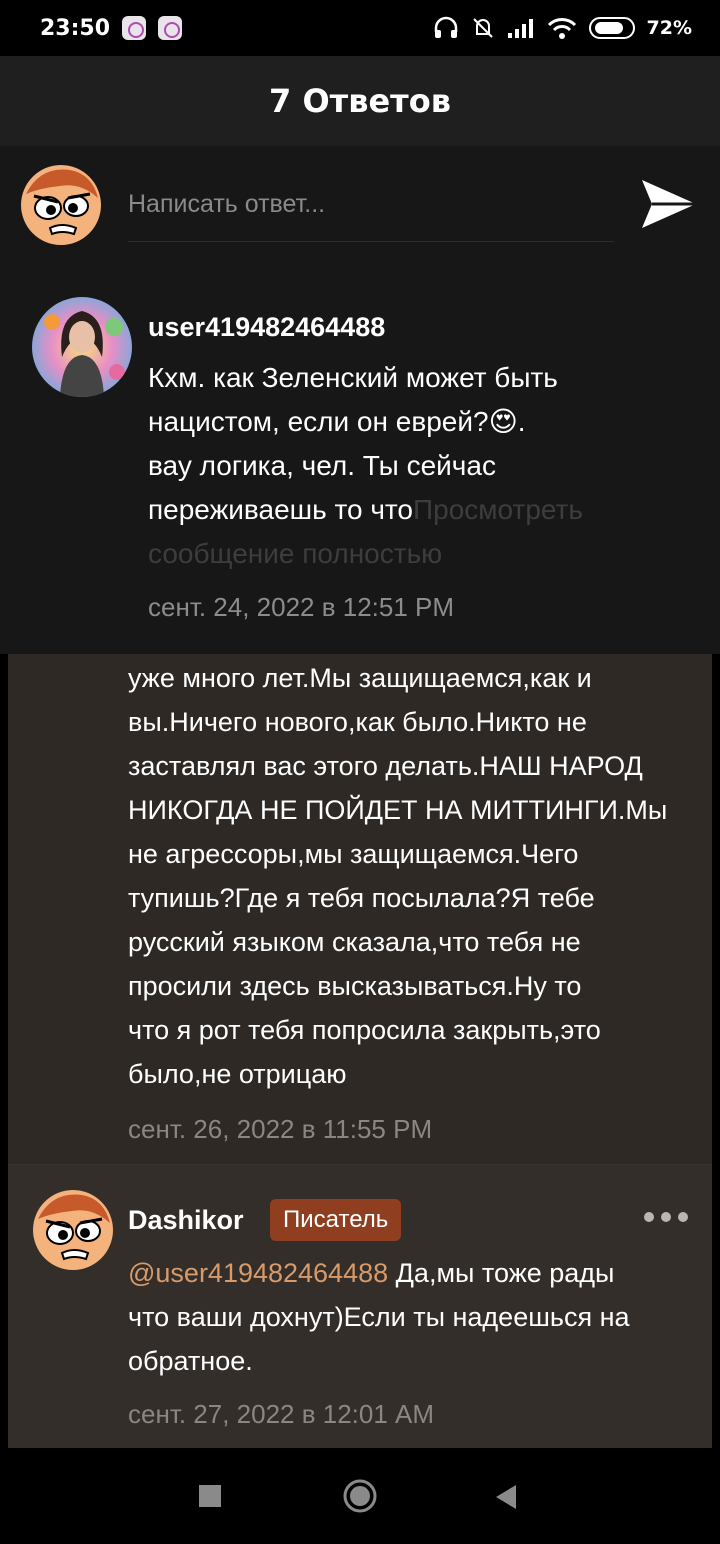  Describe the element at coordinates (170, 28) in the screenshot. I see `gallery-app-icon` at that location.